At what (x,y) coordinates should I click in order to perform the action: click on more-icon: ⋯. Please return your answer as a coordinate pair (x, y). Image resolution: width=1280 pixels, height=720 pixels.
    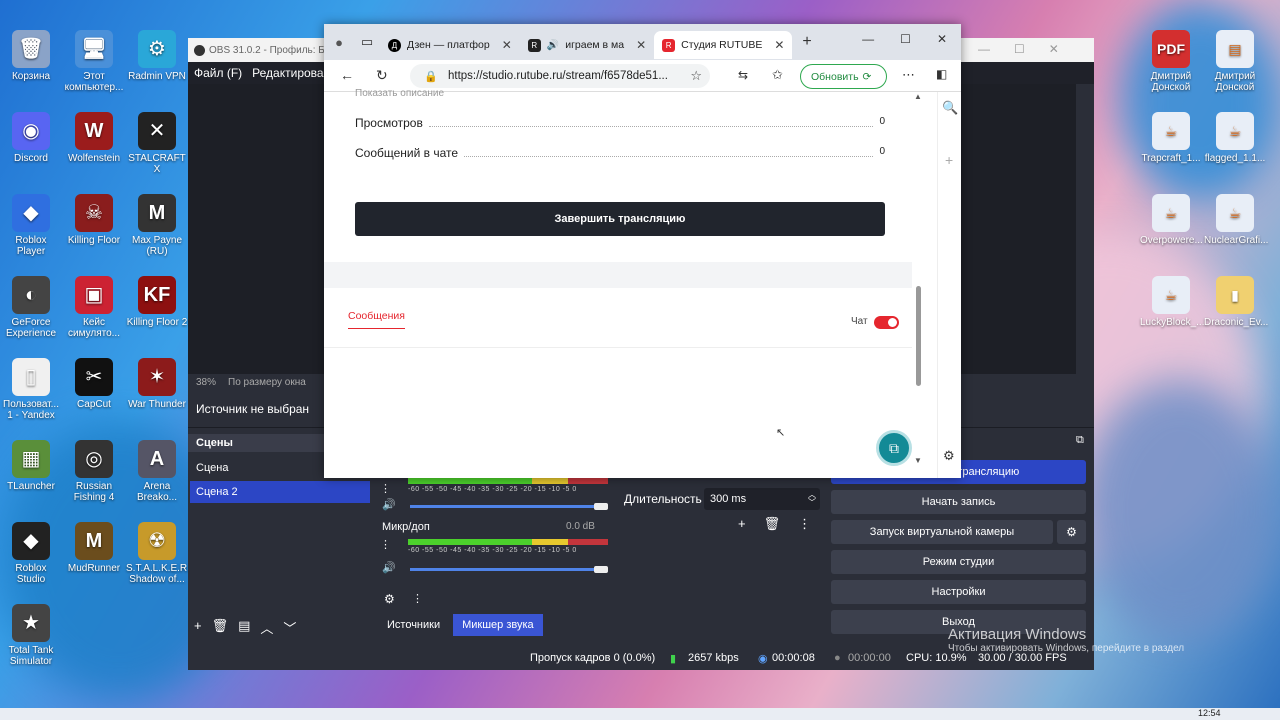
    Looking at the image, I should click on (908, 75).